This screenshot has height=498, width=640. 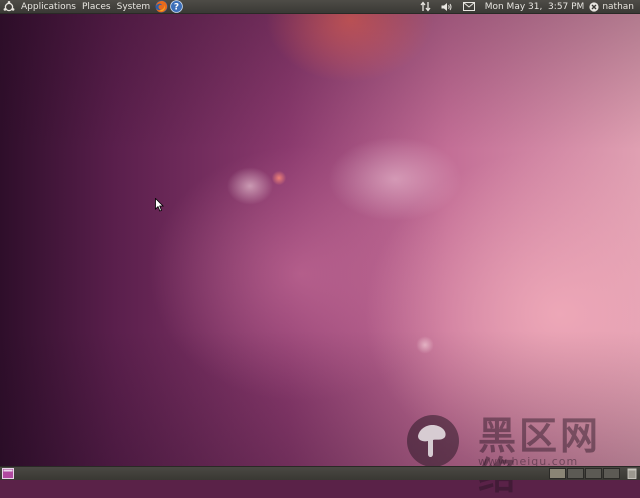 I want to click on mail-icon, so click(x=468, y=6).